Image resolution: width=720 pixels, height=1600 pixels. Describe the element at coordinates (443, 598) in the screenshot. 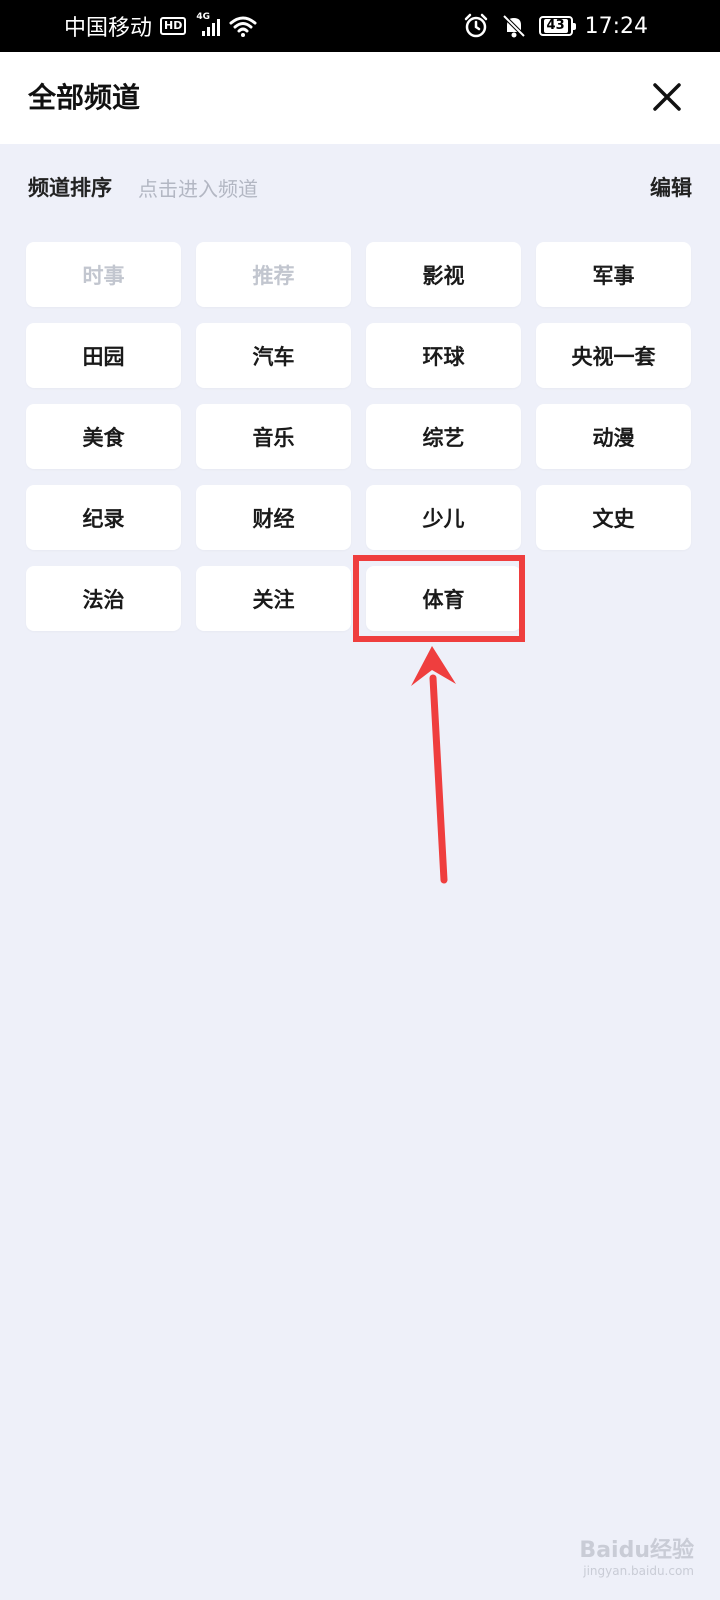

I see `channel-chip: 体育` at that location.